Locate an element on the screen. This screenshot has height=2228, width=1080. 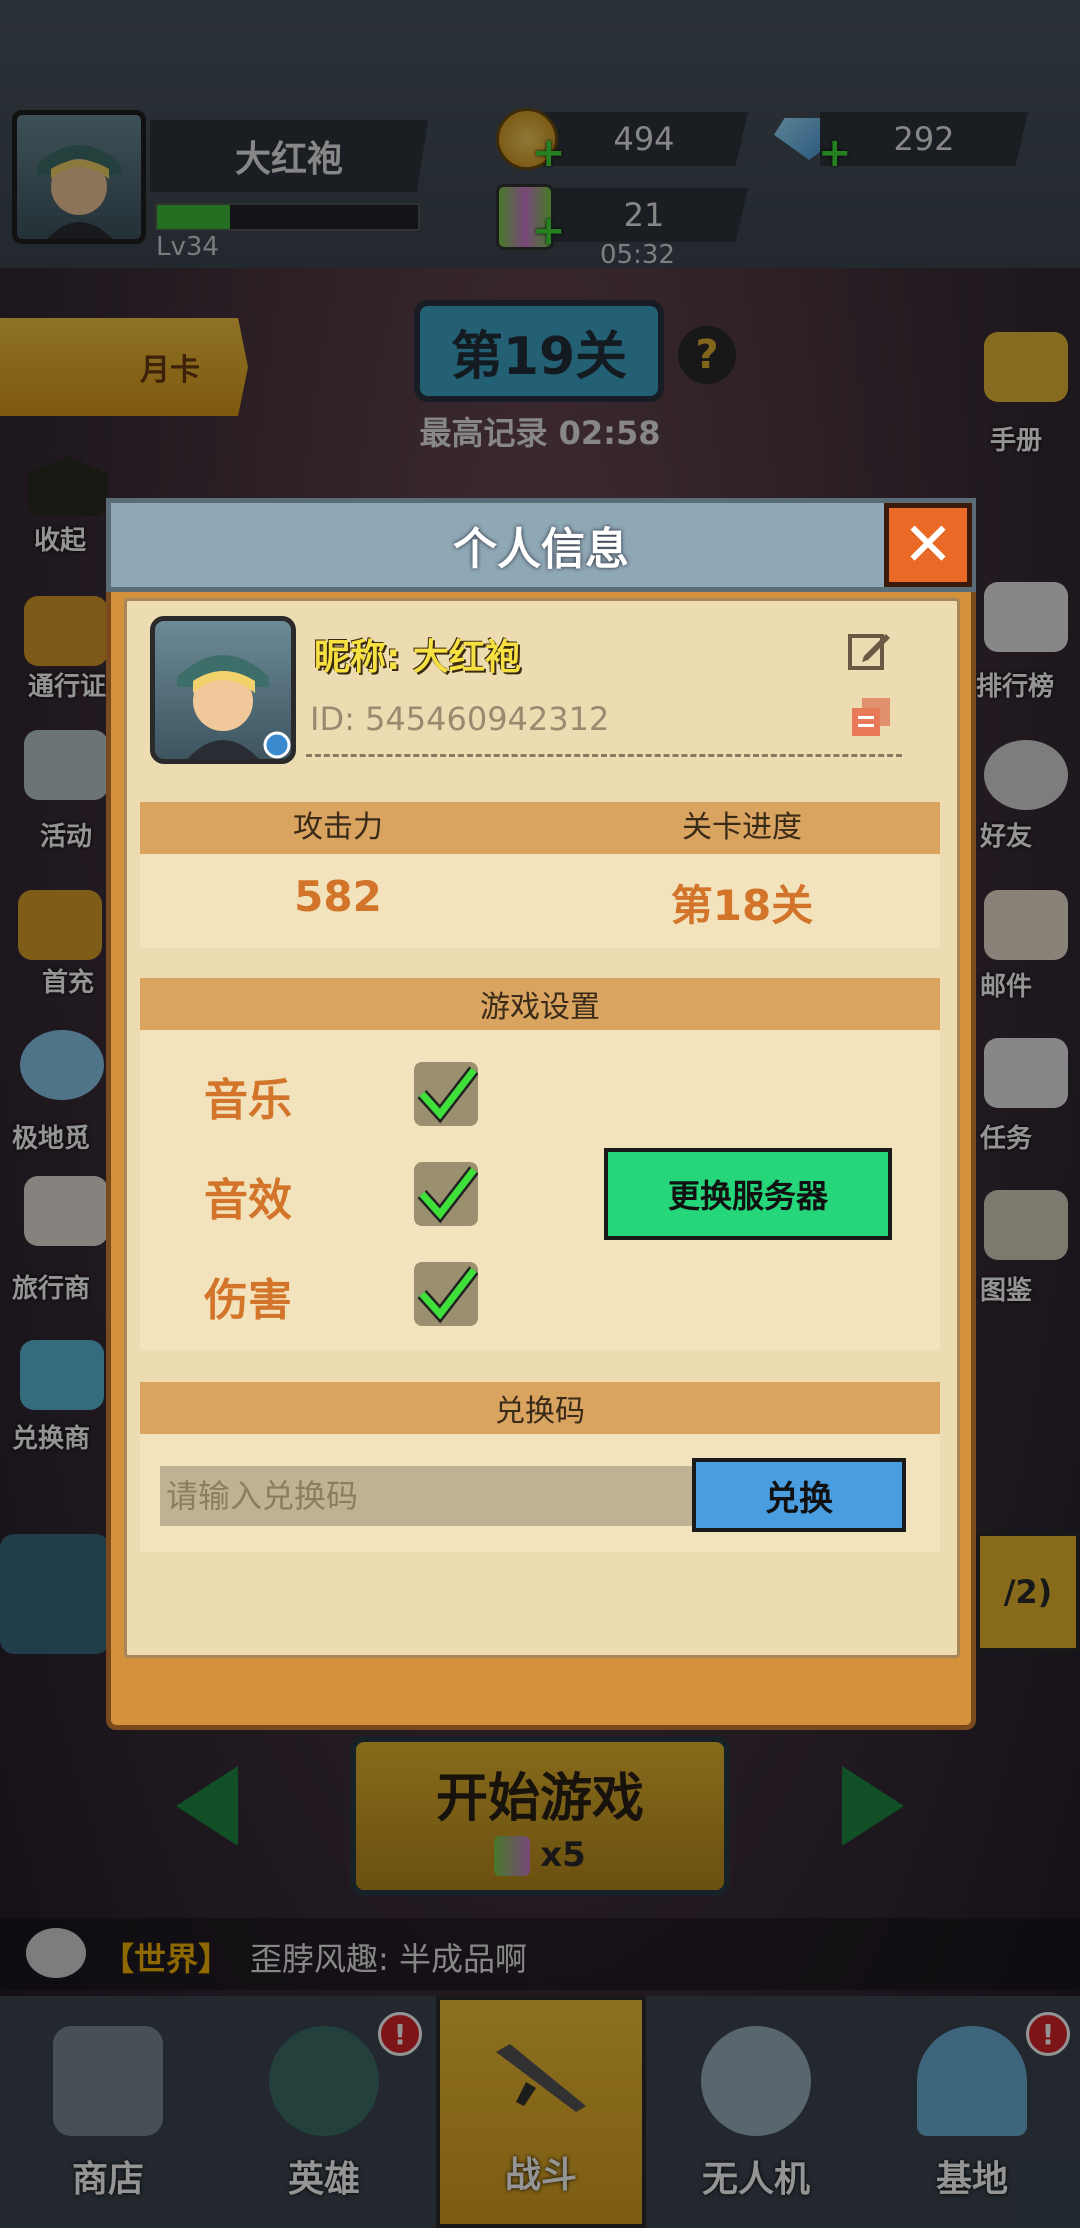
close-button: ✕ is located at coordinates (928, 545).